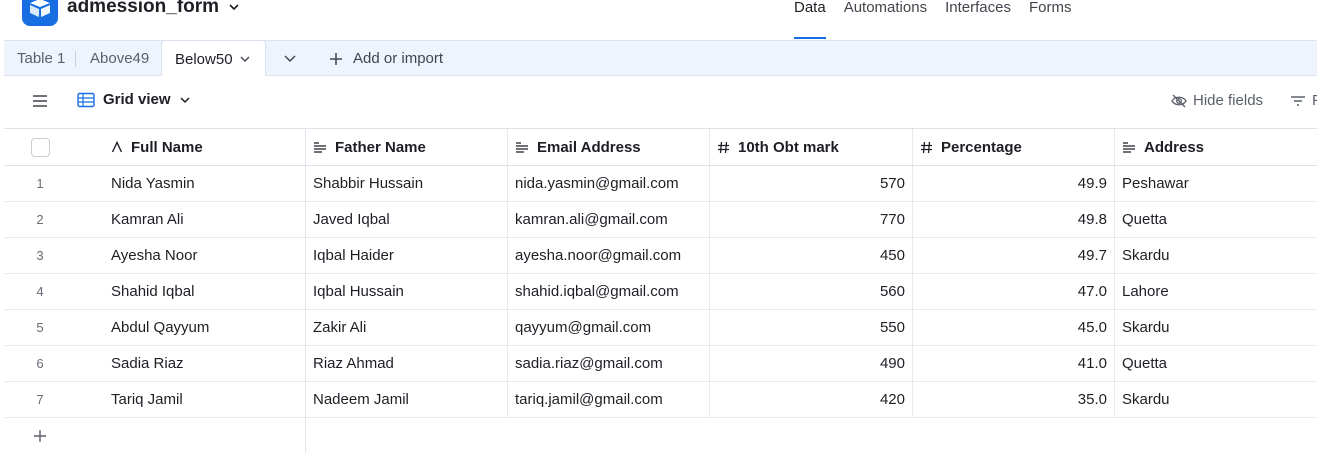  Describe the element at coordinates (811, 183) in the screenshot. I see `cell-marks: 570` at that location.